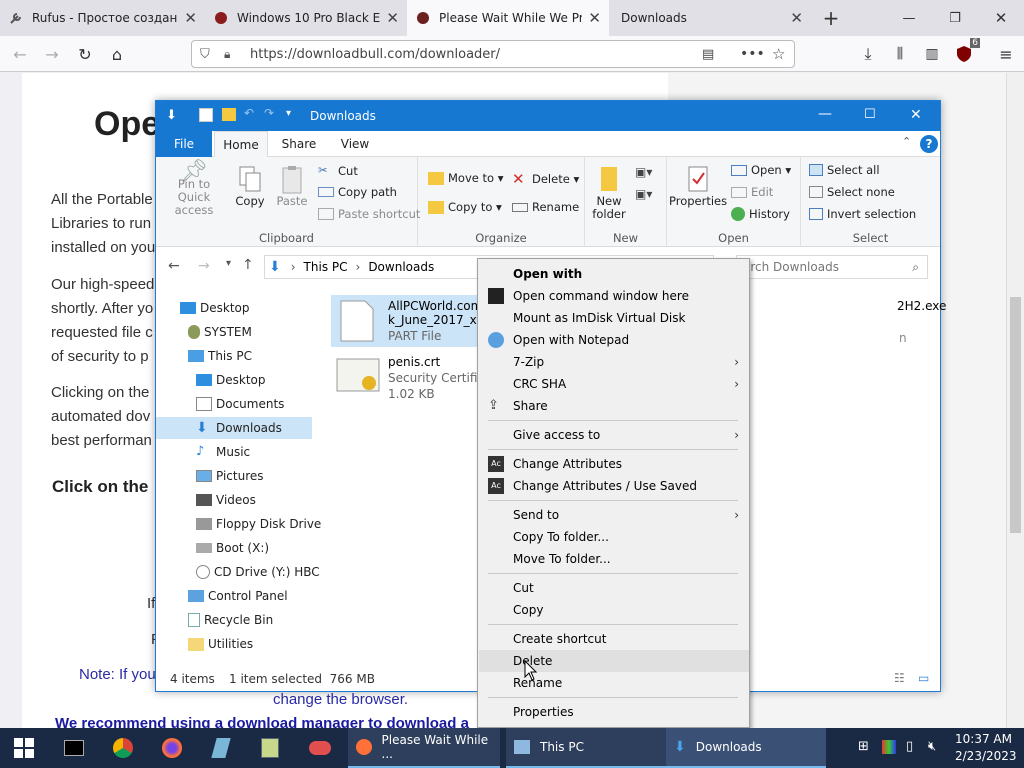 The image size is (1024, 768). What do you see at coordinates (752, 54) in the screenshot?
I see `more-icon: •••` at bounding box center [752, 54].